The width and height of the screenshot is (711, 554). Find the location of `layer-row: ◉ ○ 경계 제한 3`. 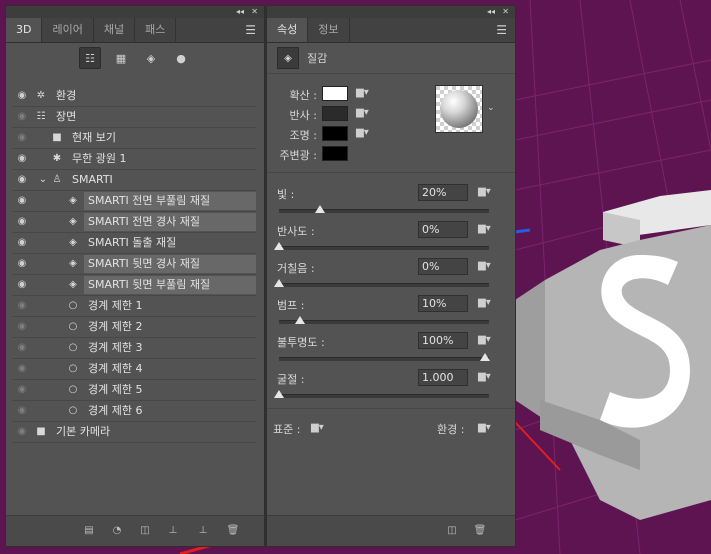

layer-row: ◉ ○ 경계 제한 3 is located at coordinates (134, 348).